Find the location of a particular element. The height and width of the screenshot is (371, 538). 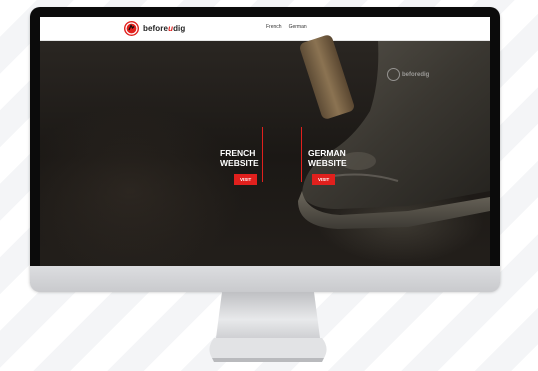

watermark-icon is located at coordinates (393, 74).